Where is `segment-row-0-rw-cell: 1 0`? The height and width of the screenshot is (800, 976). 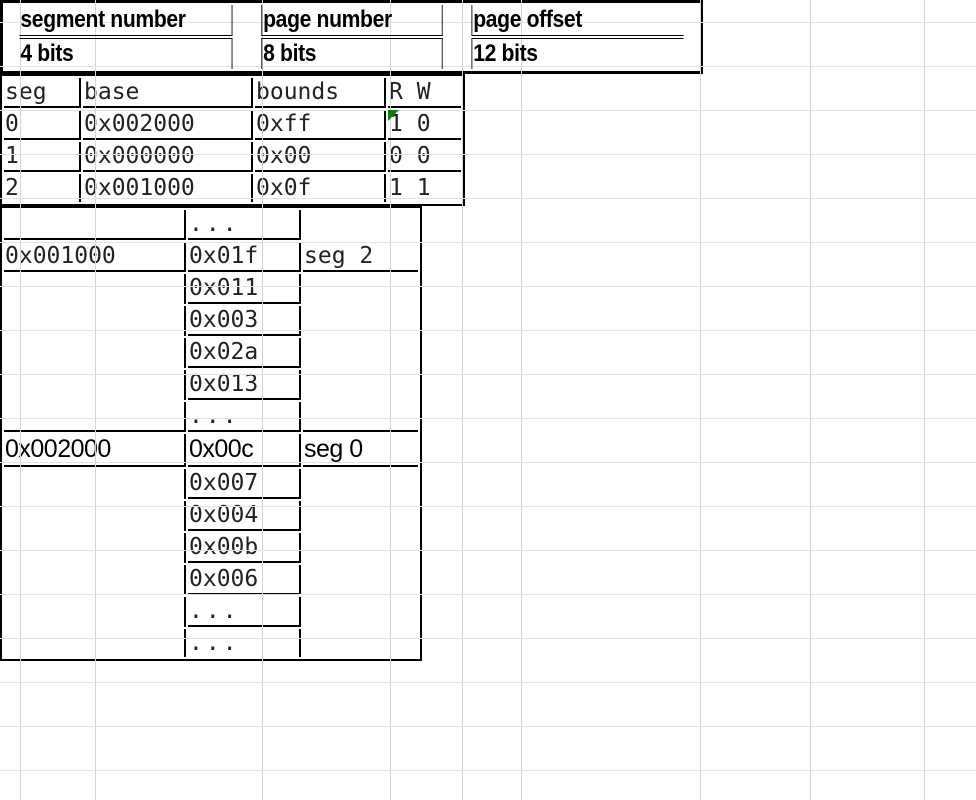
segment-row-0-rw-cell: 1 0 is located at coordinates (424, 125).